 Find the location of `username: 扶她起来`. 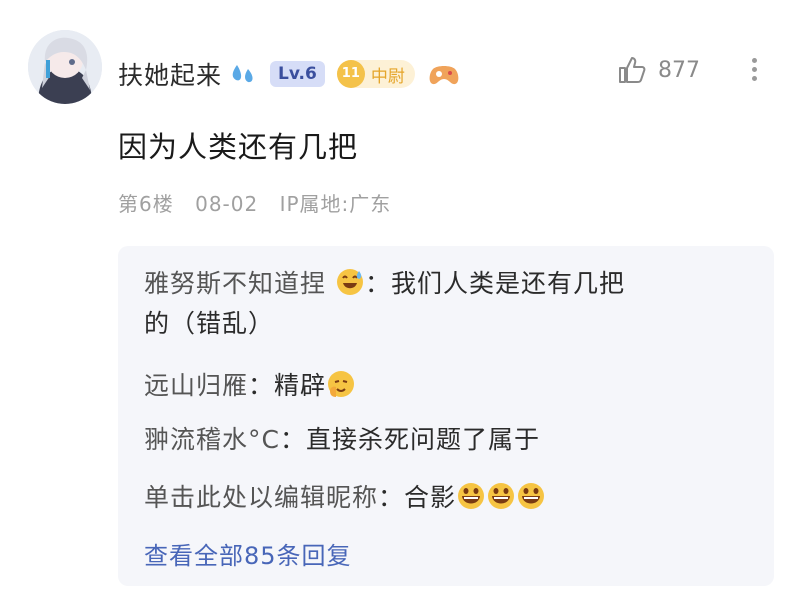

username: 扶她起来 is located at coordinates (170, 74).